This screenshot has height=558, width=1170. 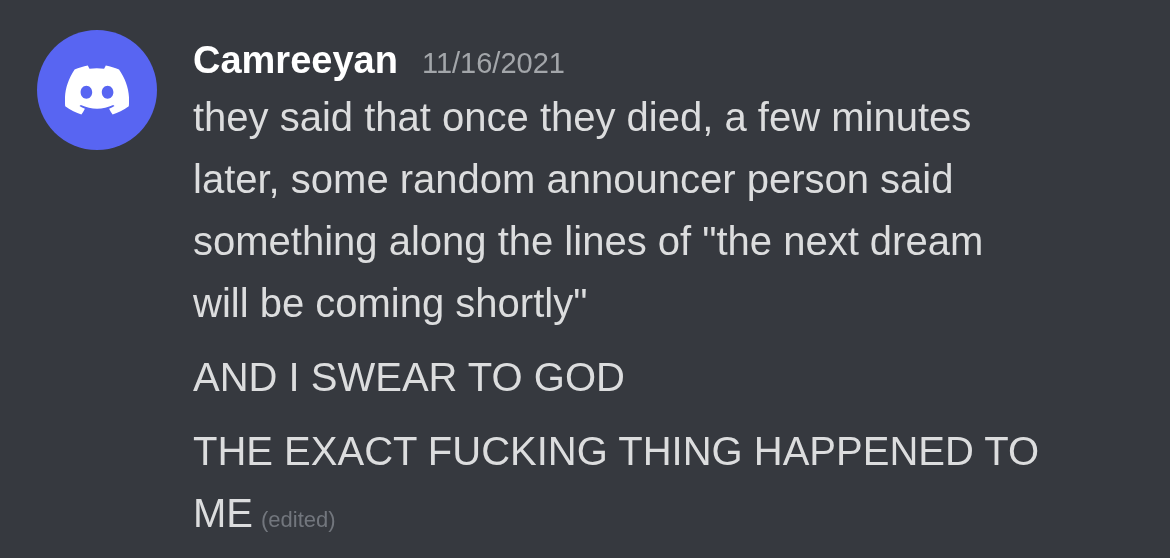 What do you see at coordinates (409, 377) in the screenshot?
I see `message-text: AND I SWEAR TO GOD` at bounding box center [409, 377].